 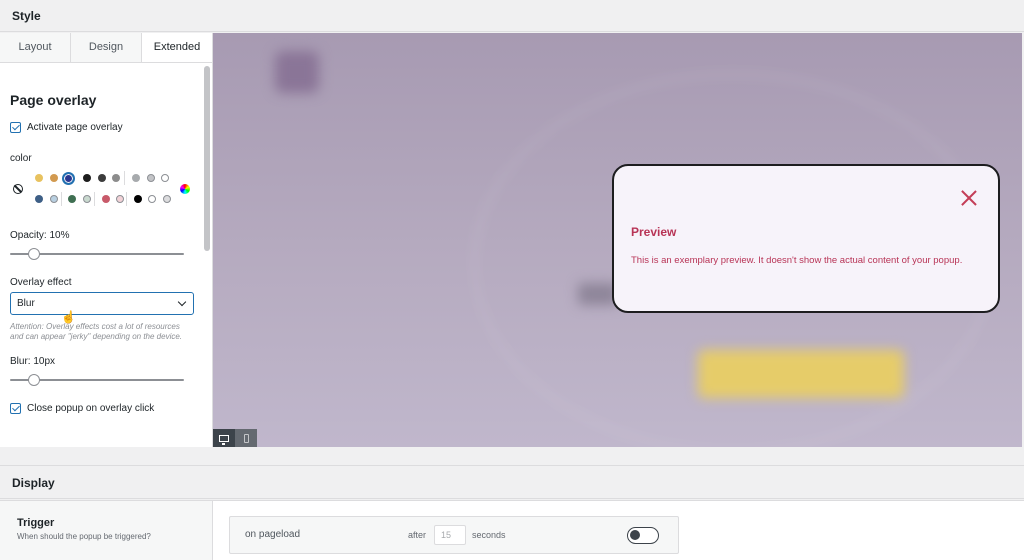 I want to click on blurred-logo, so click(x=297, y=72).